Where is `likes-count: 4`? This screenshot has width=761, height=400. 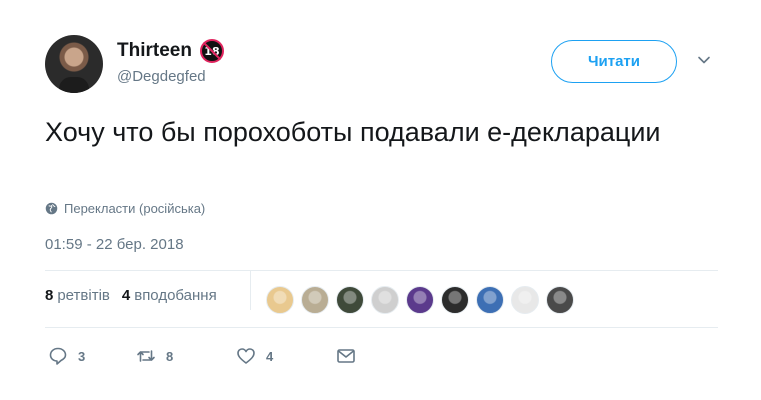
likes-count: 4 is located at coordinates (126, 295).